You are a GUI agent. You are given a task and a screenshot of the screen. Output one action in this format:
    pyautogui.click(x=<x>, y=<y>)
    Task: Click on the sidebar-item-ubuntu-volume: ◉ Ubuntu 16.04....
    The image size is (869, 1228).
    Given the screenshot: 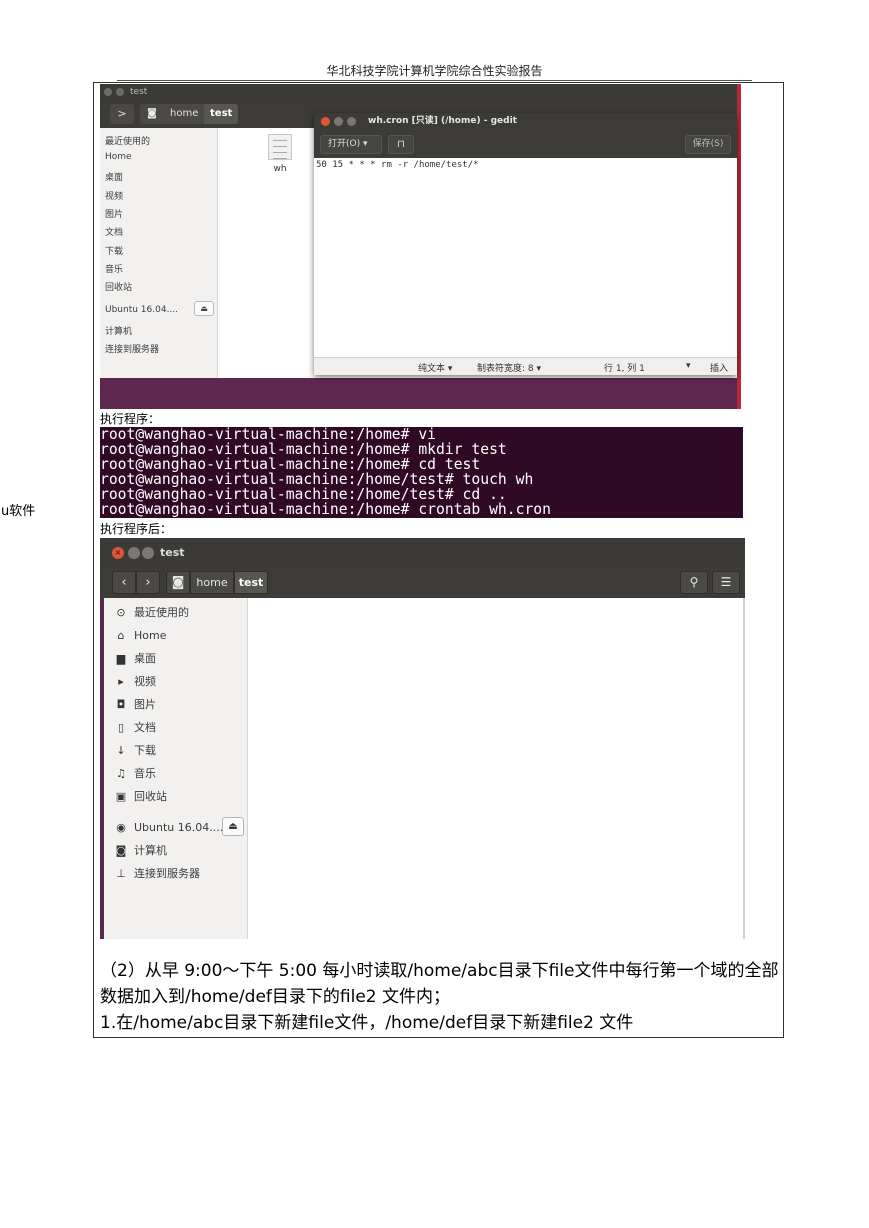 What is the action you would take?
    pyautogui.click(x=168, y=828)
    